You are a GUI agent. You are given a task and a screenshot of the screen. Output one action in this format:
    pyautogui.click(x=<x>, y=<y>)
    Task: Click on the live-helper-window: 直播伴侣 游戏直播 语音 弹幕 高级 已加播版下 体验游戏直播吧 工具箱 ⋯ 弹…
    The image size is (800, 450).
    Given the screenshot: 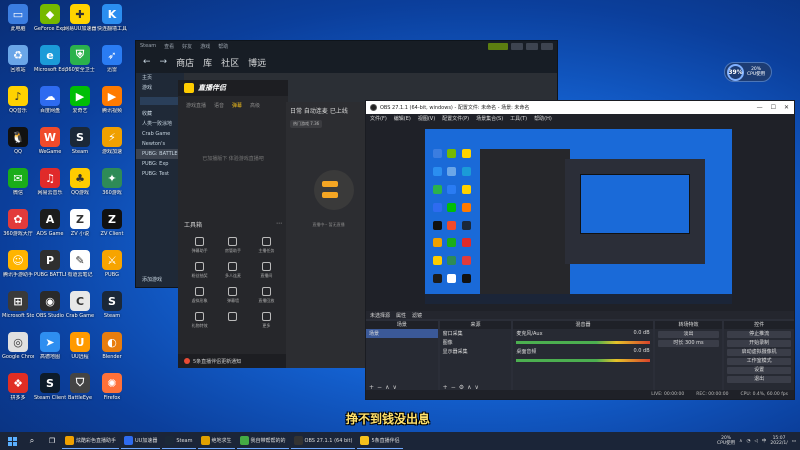 What is the action you would take?
    pyautogui.click(x=233, y=224)
    